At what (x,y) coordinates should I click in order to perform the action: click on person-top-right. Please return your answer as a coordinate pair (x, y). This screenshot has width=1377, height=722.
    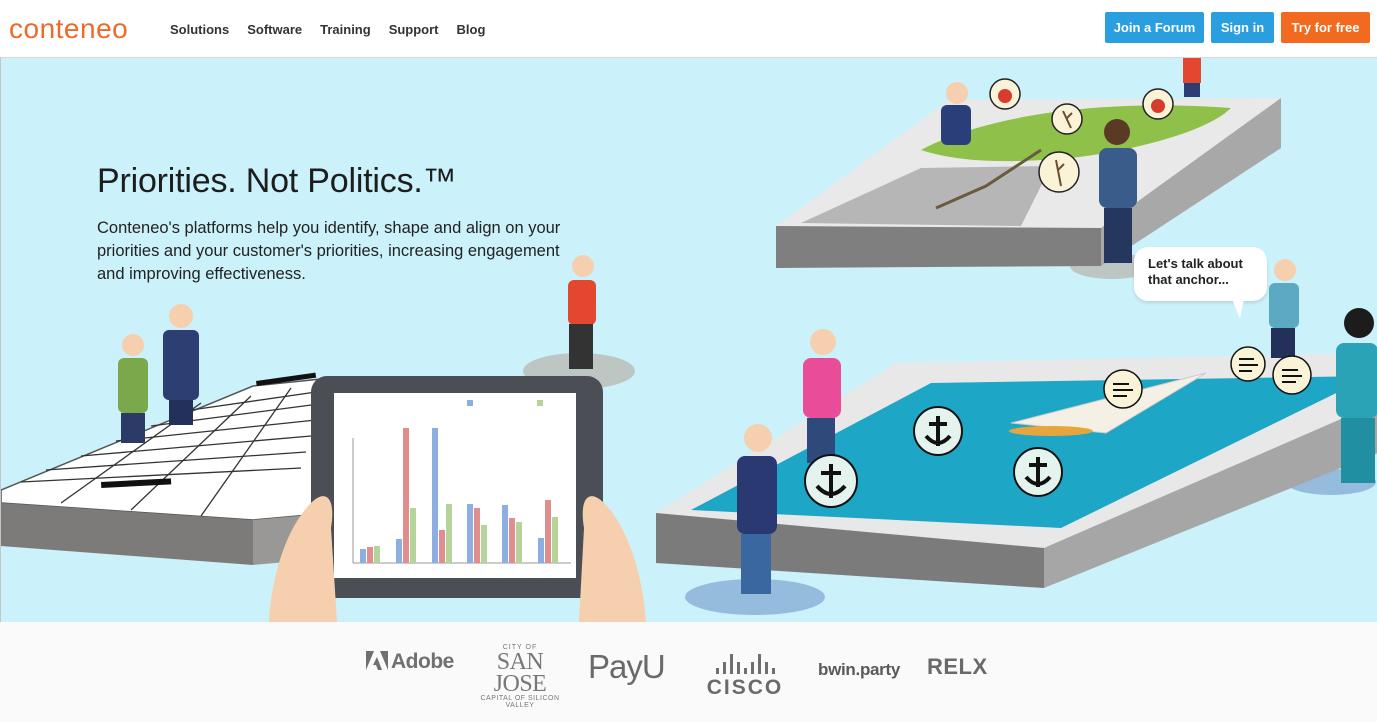
    Looking at the image, I should click on (1192, 77).